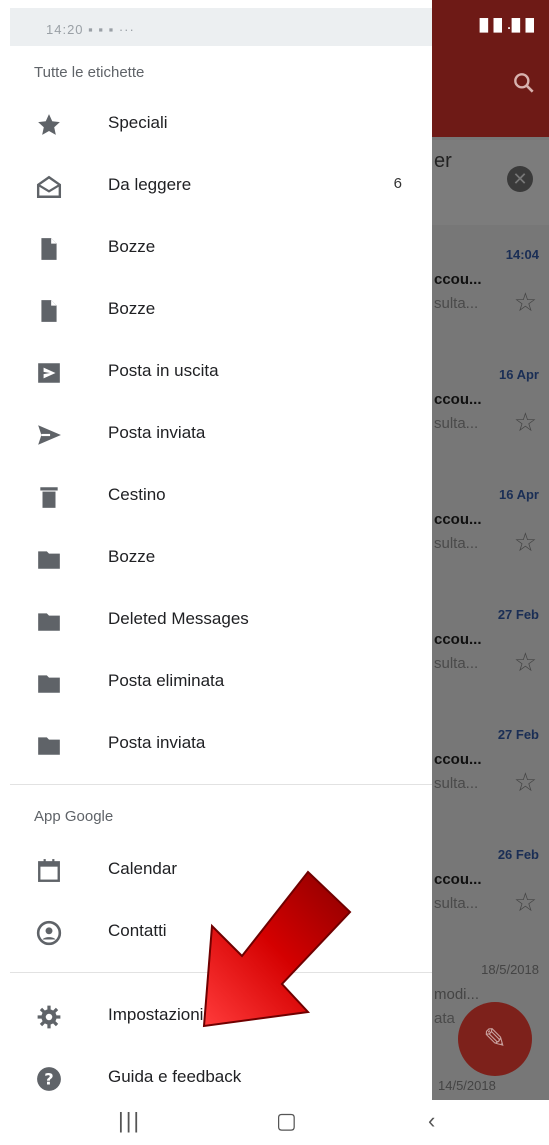  Describe the element at coordinates (524, 83) in the screenshot. I see `search-icon` at that location.